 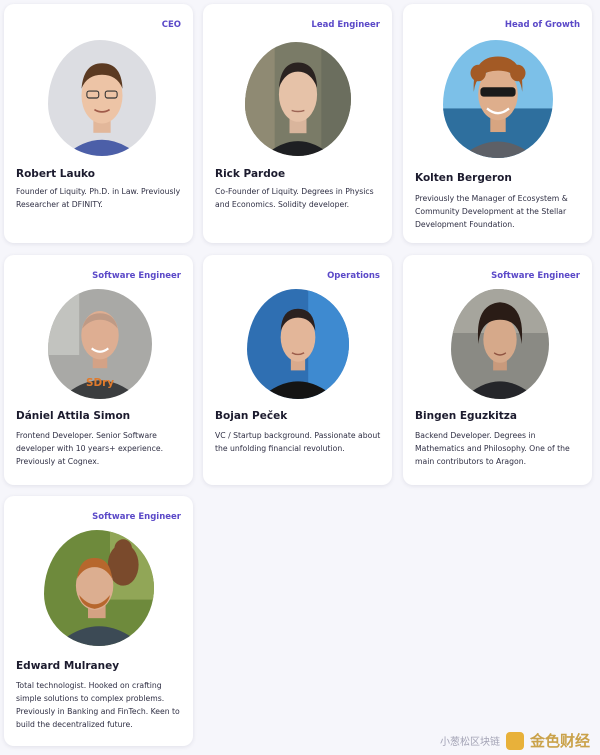 I want to click on avatar-photo: SDry, so click(x=100, y=344).